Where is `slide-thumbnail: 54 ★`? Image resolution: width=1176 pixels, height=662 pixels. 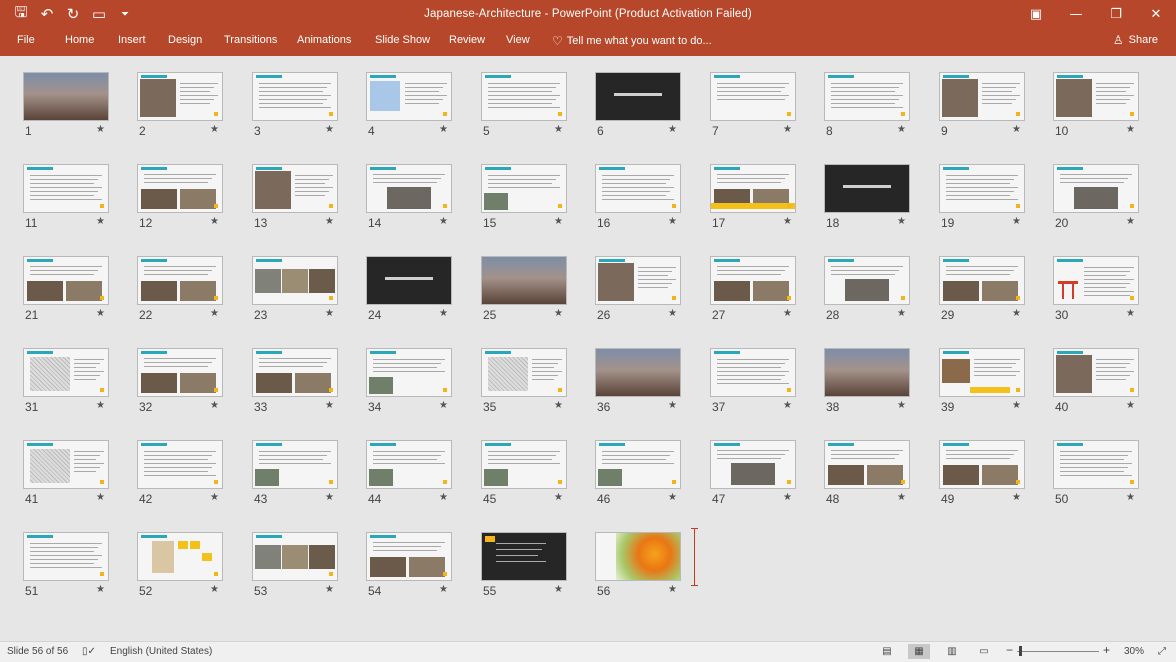
slide-thumbnail: 54 ★ is located at coordinates (423, 569).